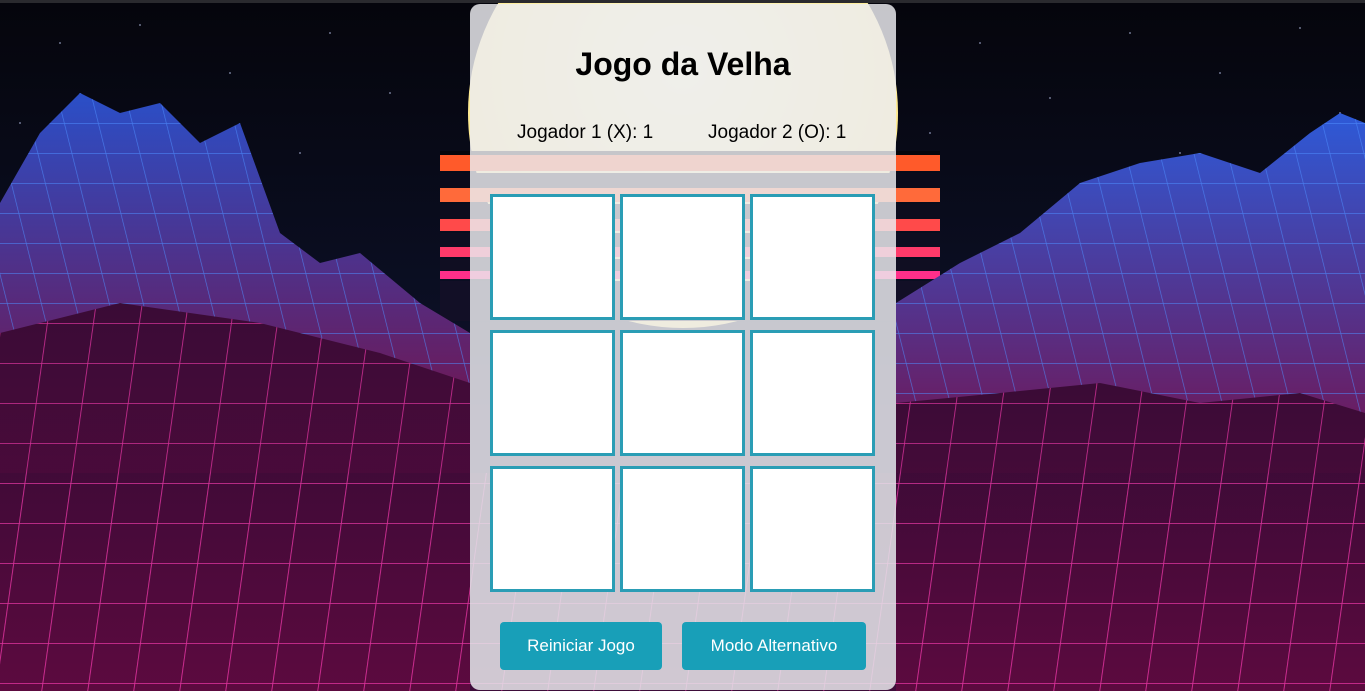 The width and height of the screenshot is (1365, 691). What do you see at coordinates (581, 646) in the screenshot?
I see `restart-button: Reiniciar Jogo` at bounding box center [581, 646].